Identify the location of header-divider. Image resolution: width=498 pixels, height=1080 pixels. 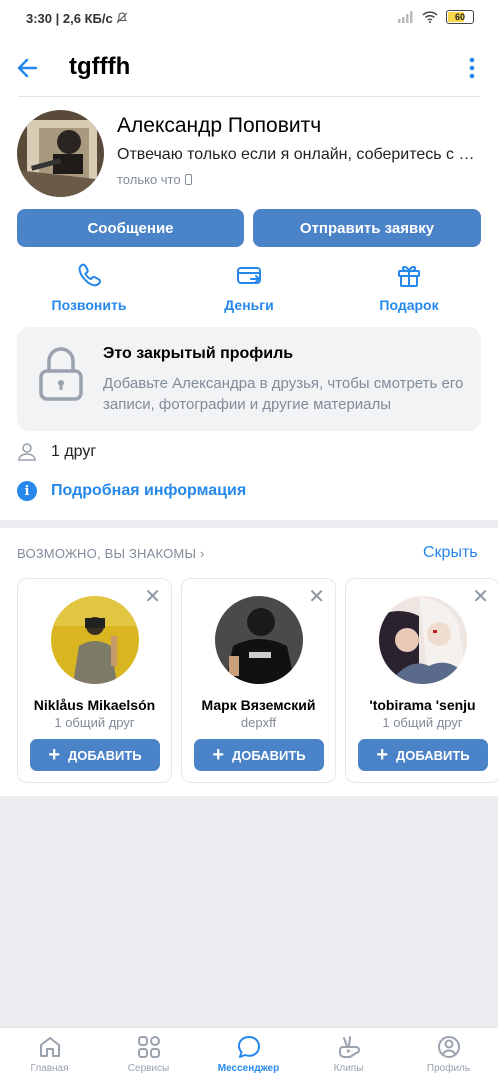
(249, 96).